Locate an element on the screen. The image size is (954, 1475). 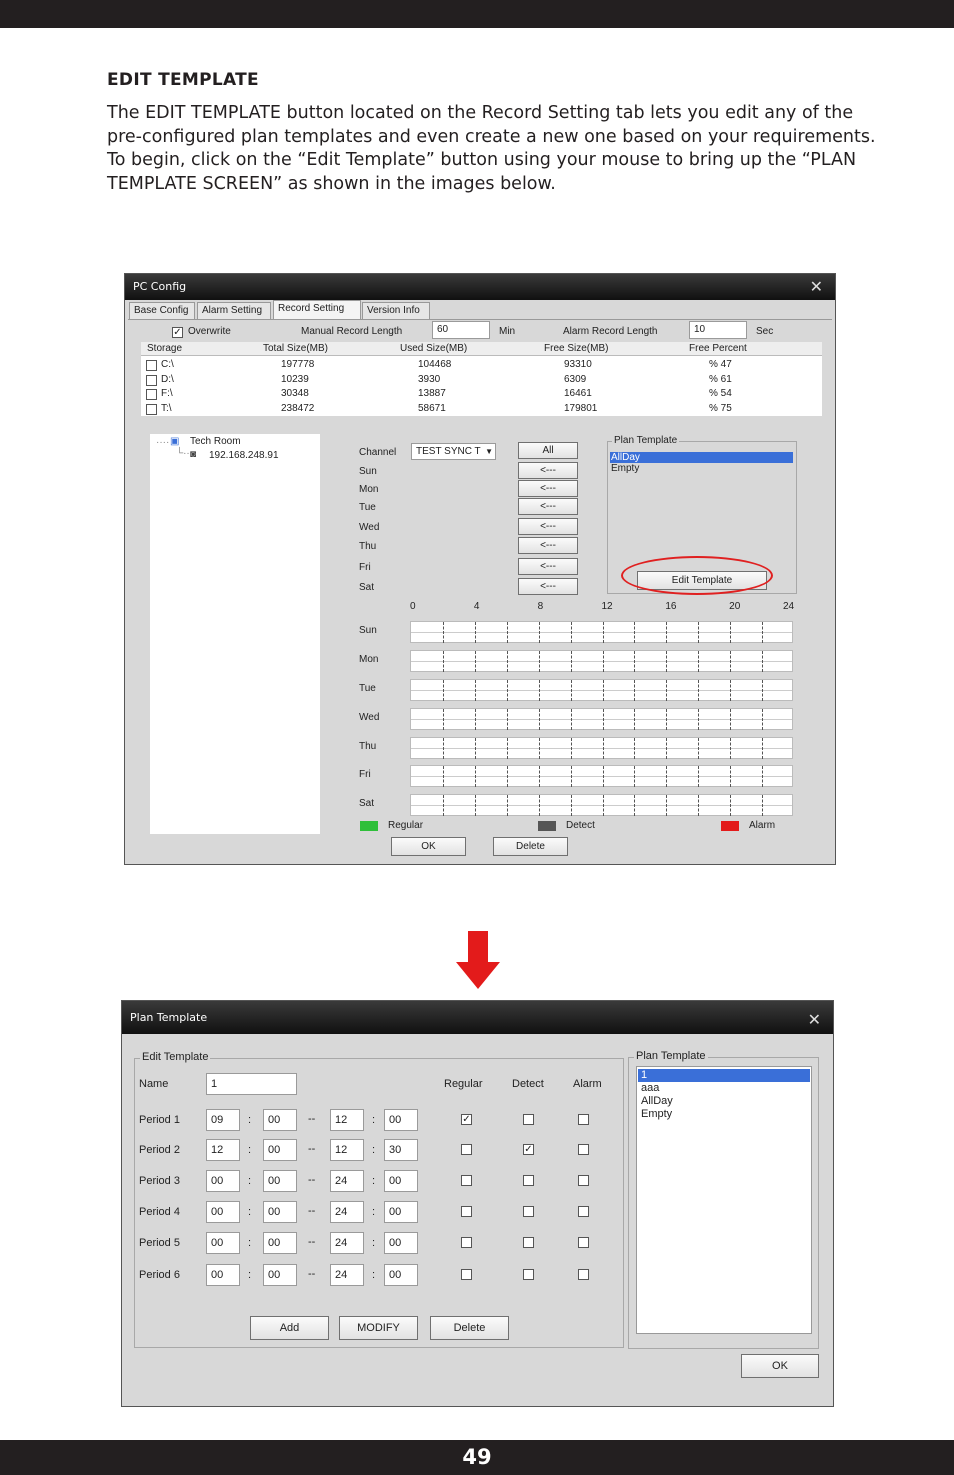
detect-checkbox: ✓ is located at coordinates (528, 1149).